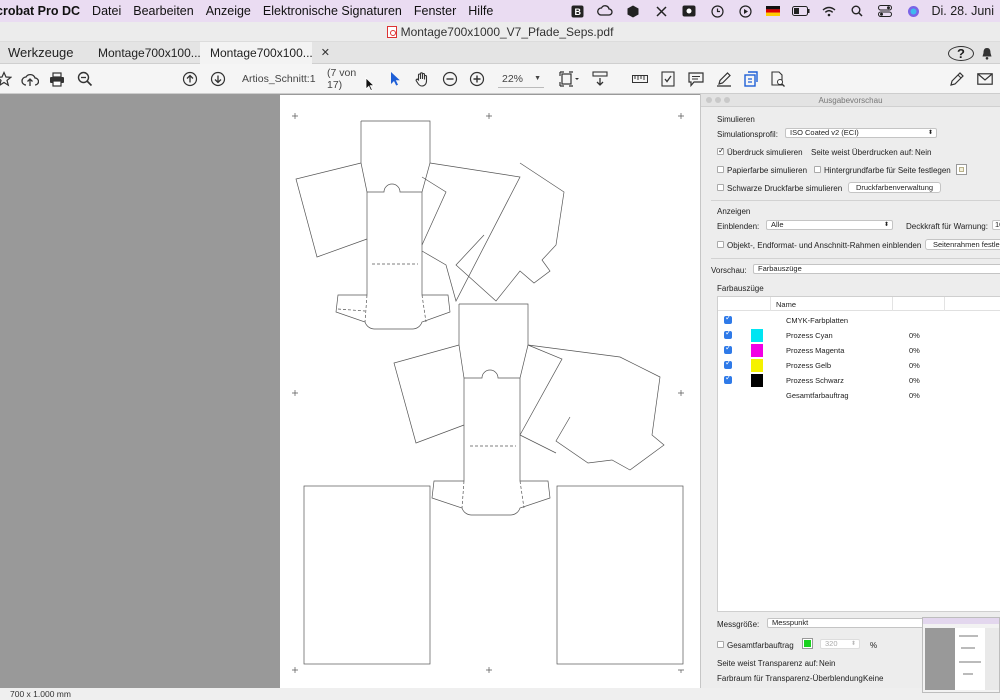 The width and height of the screenshot is (1000, 700). What do you see at coordinates (957, 79) in the screenshot?
I see `sign-pen-icon` at bounding box center [957, 79].